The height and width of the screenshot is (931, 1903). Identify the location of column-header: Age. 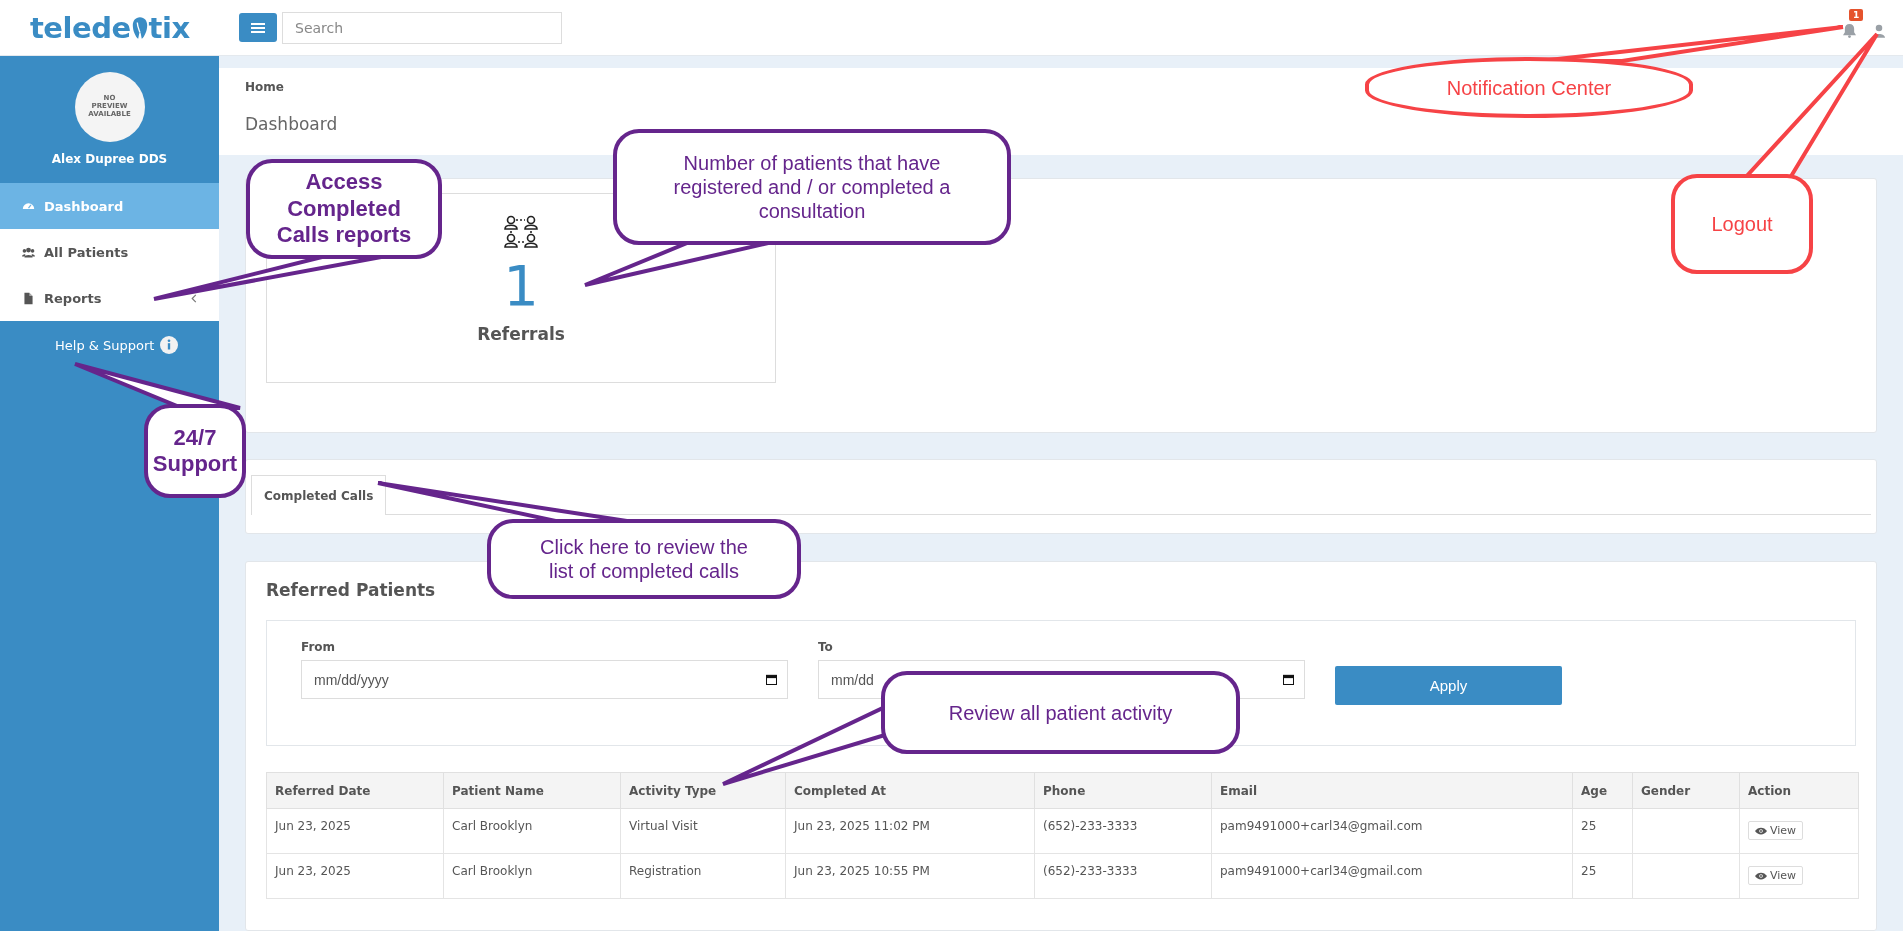
(1602, 790).